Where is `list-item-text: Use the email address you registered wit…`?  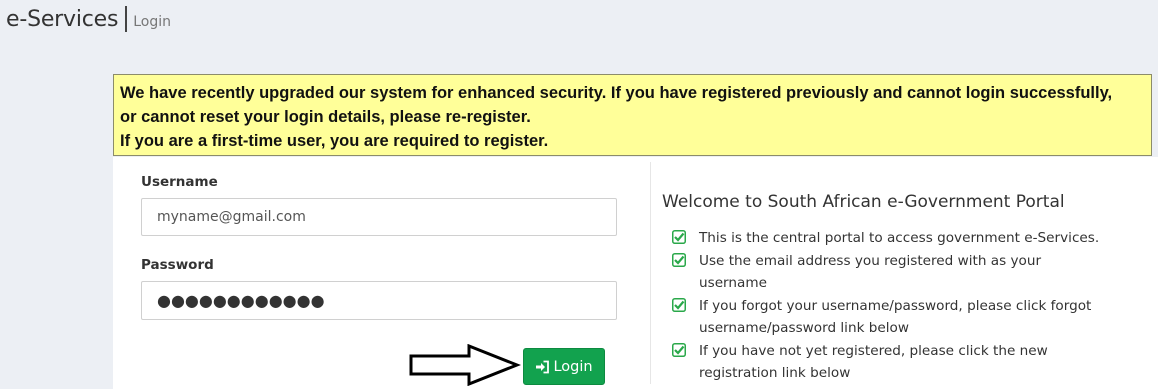 list-item-text: Use the email address you registered wit… is located at coordinates (870, 272).